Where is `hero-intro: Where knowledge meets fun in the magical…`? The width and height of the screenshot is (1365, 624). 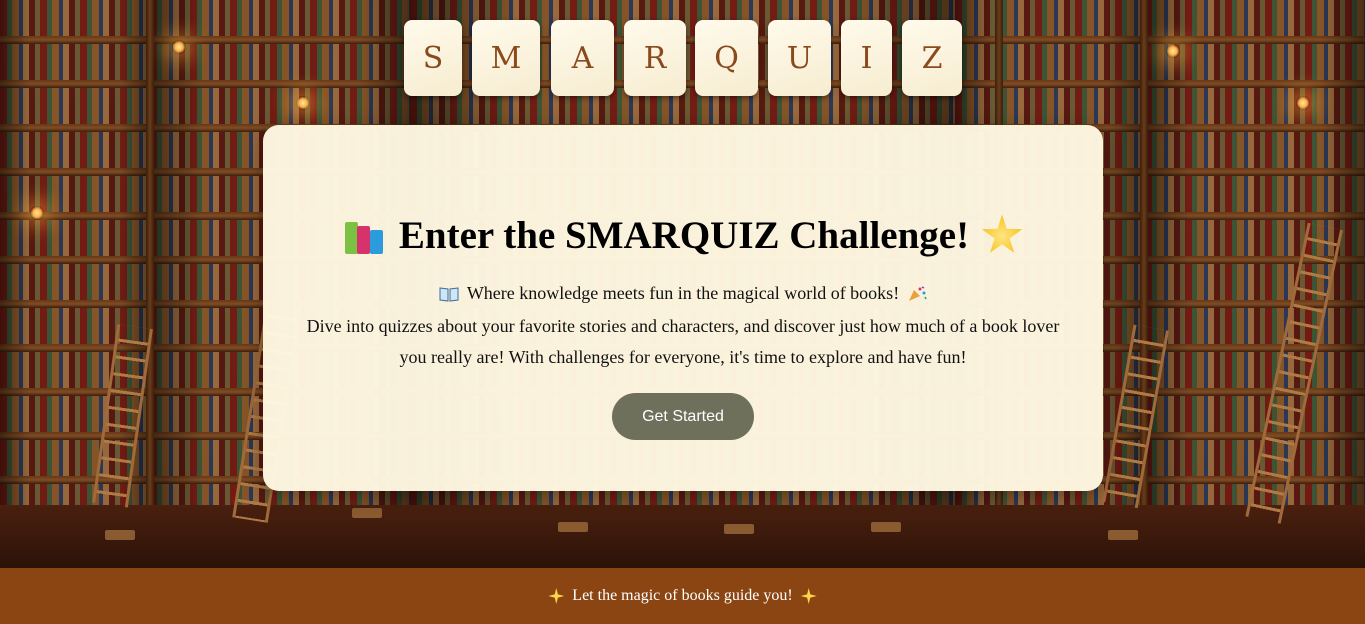
hero-intro: Where knowledge meets fun in the magical… is located at coordinates (683, 293).